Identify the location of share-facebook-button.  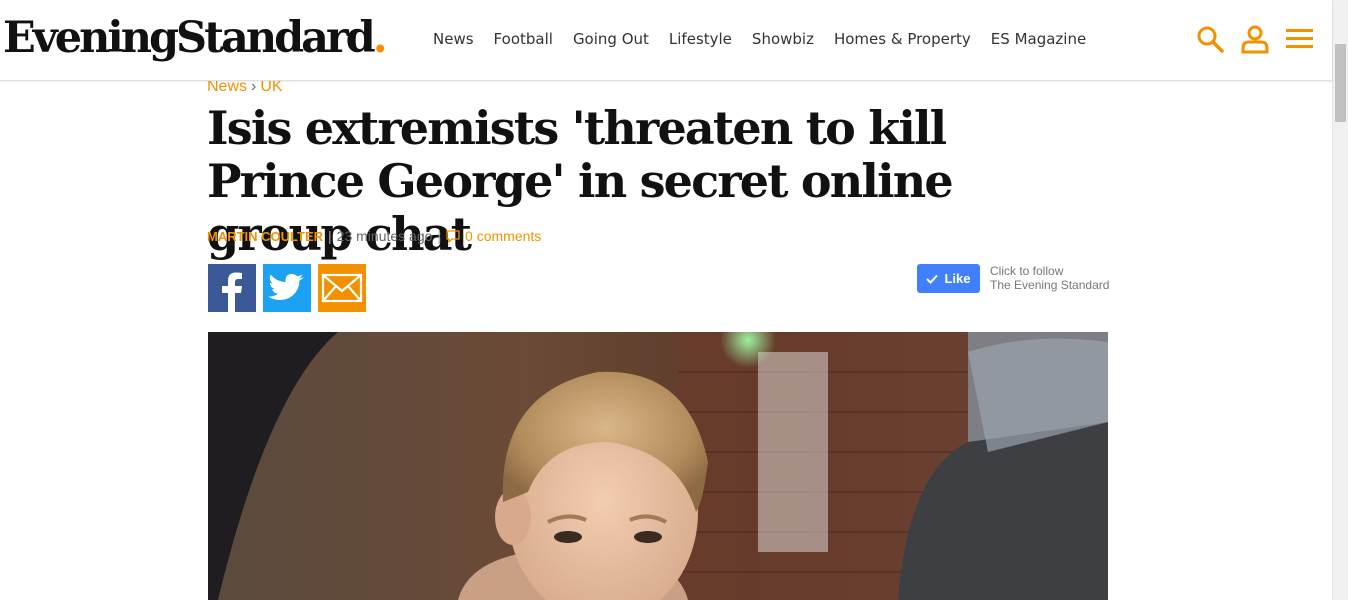
(232, 288).